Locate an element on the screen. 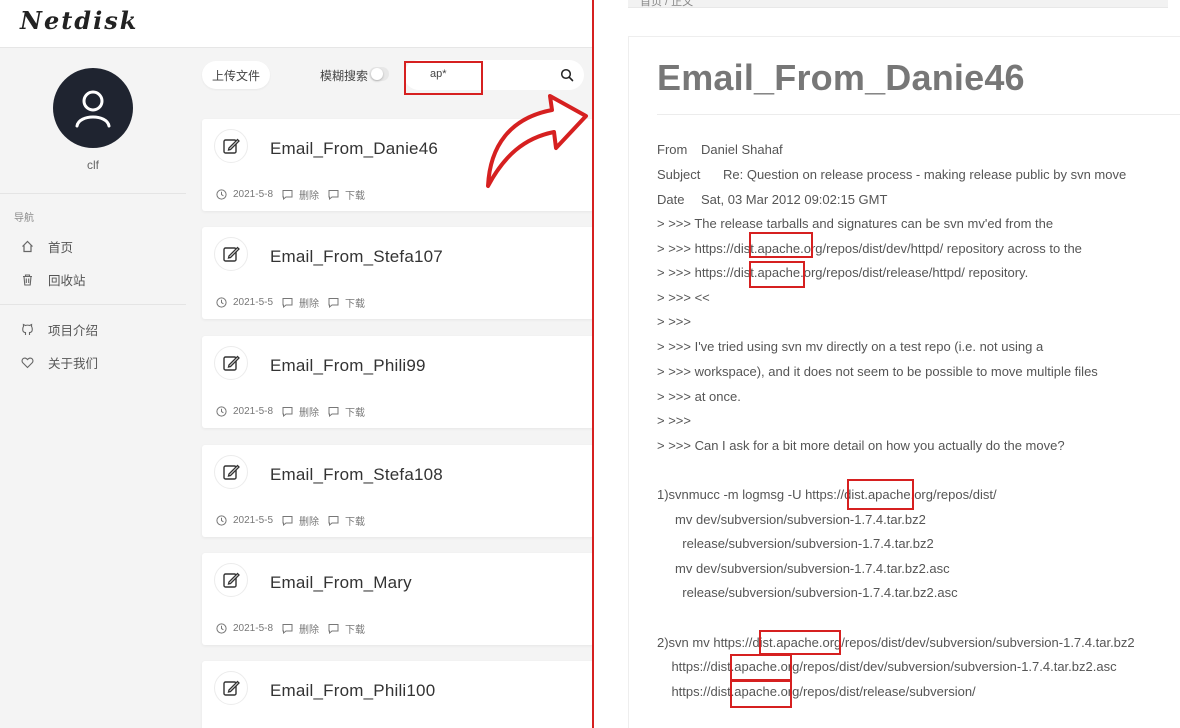 This screenshot has height=728, width=1180. upload-button: 上传文件 is located at coordinates (236, 75).